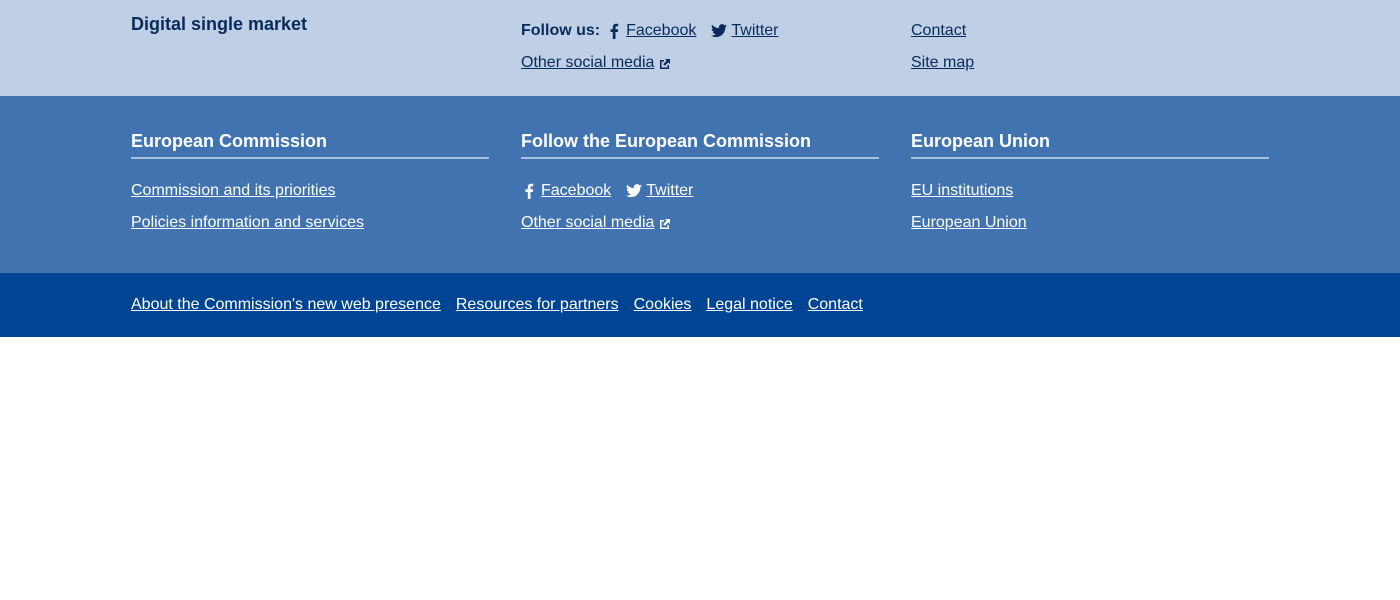 Image resolution: width=1400 pixels, height=600 pixels. I want to click on commission-facebook-label: Facebook, so click(576, 190).